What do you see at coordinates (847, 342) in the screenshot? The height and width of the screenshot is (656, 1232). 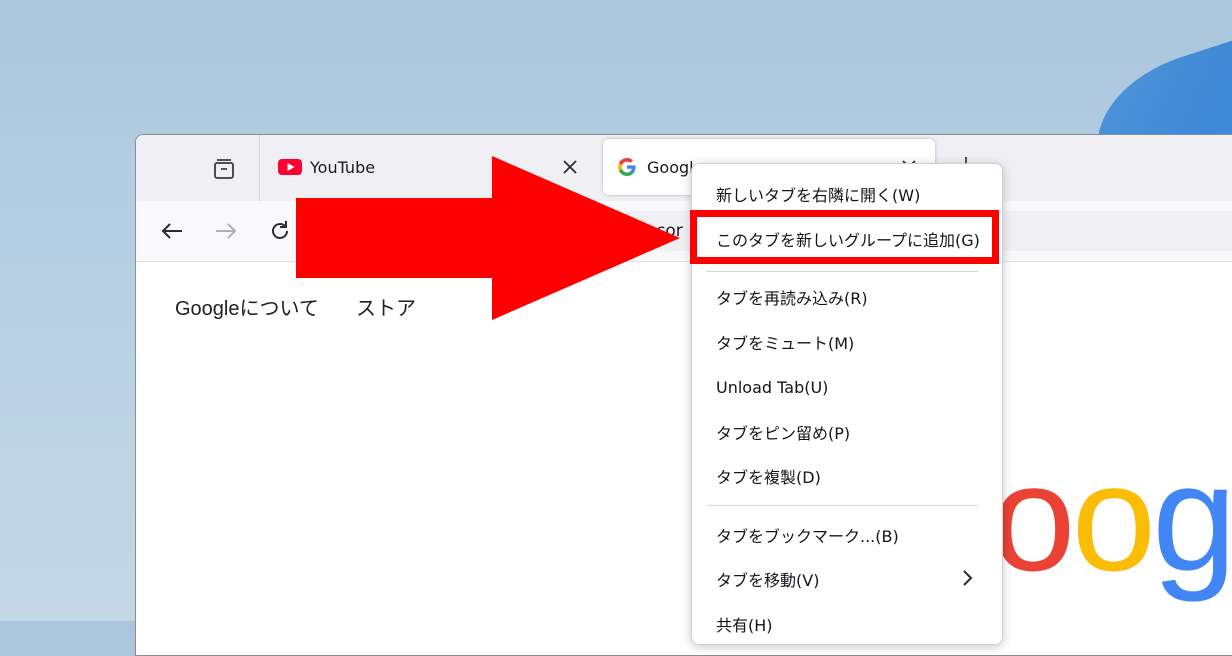 I see `menu-item-mute-tab: タブをミュート(M)` at bounding box center [847, 342].